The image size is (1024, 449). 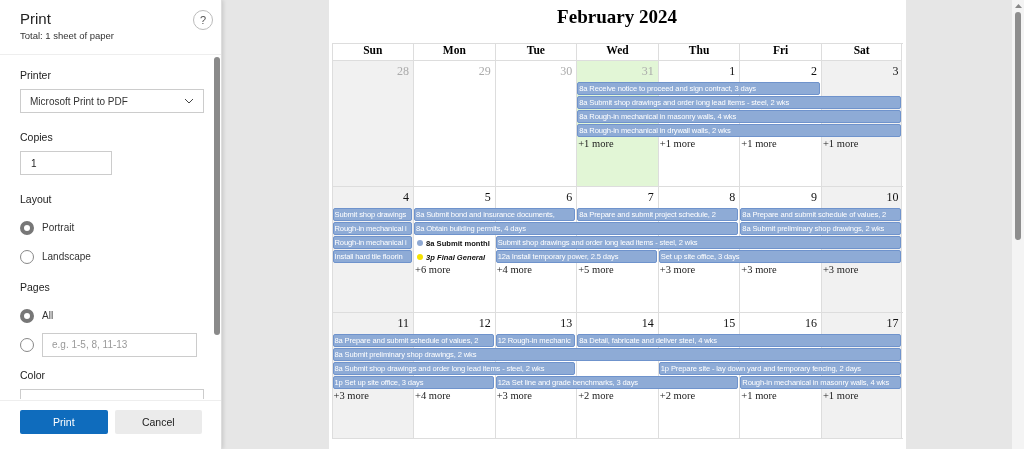 I want to click on day-number: 15, so click(x=730, y=323).